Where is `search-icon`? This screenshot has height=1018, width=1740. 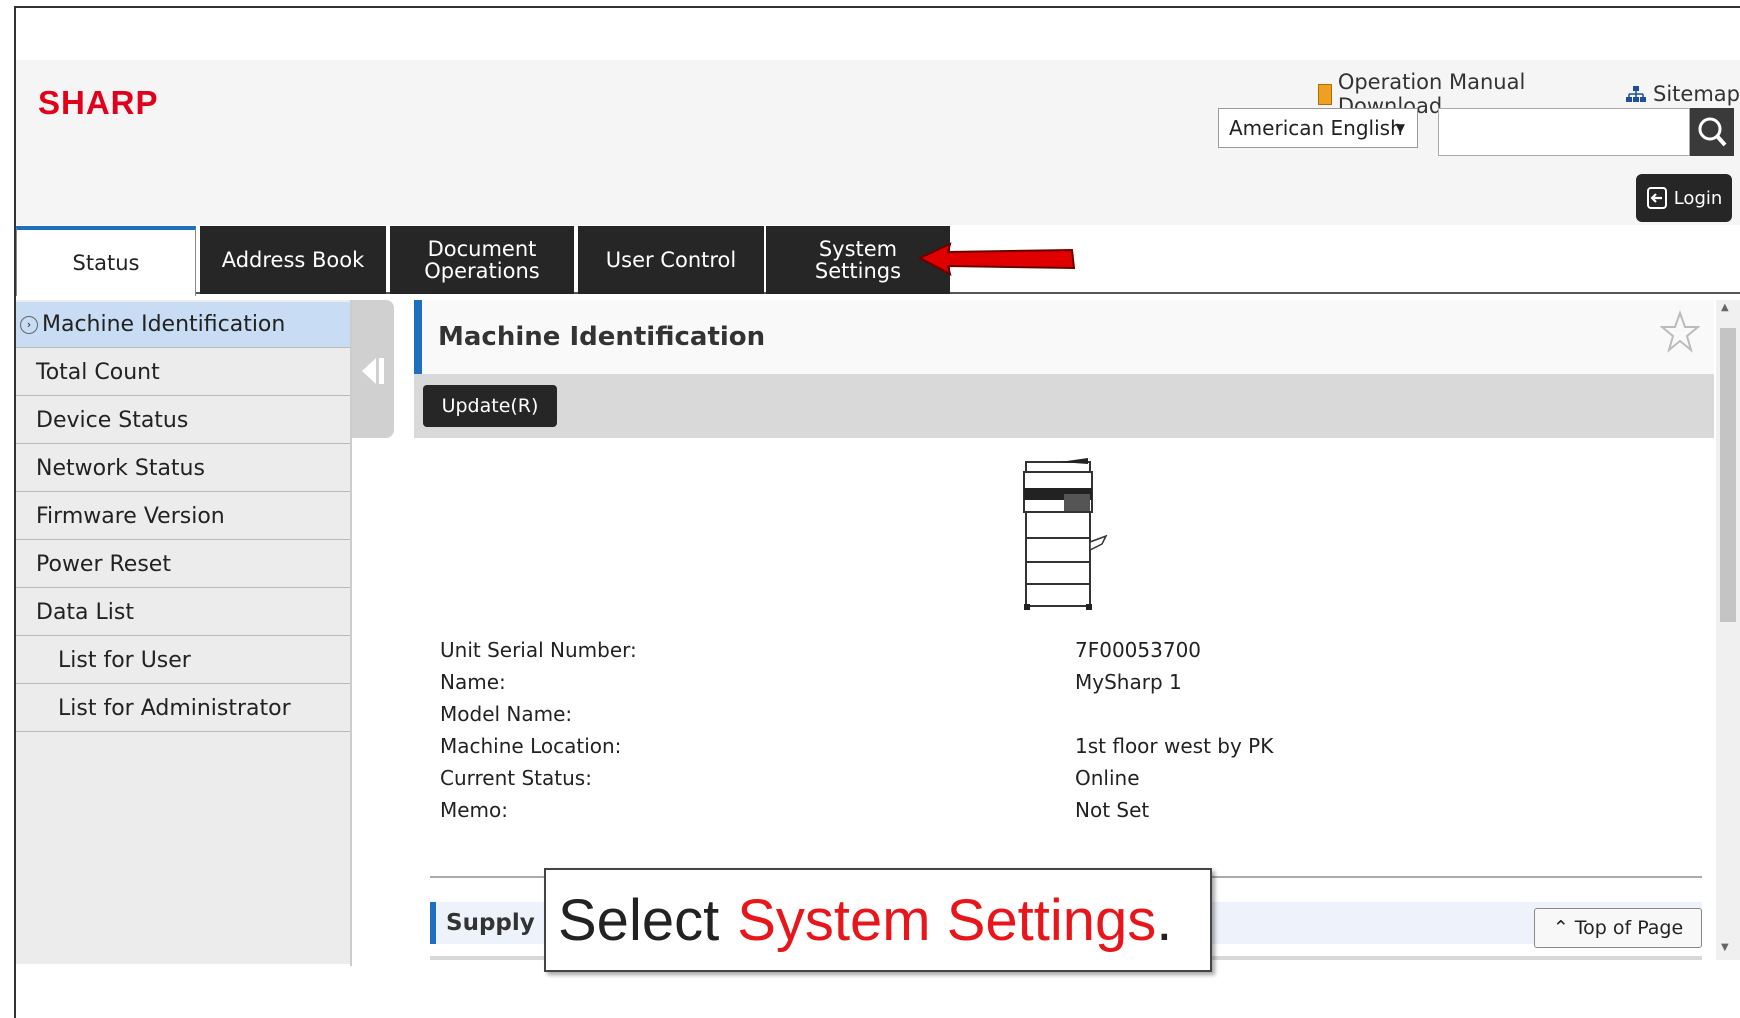 search-icon is located at coordinates (1712, 132).